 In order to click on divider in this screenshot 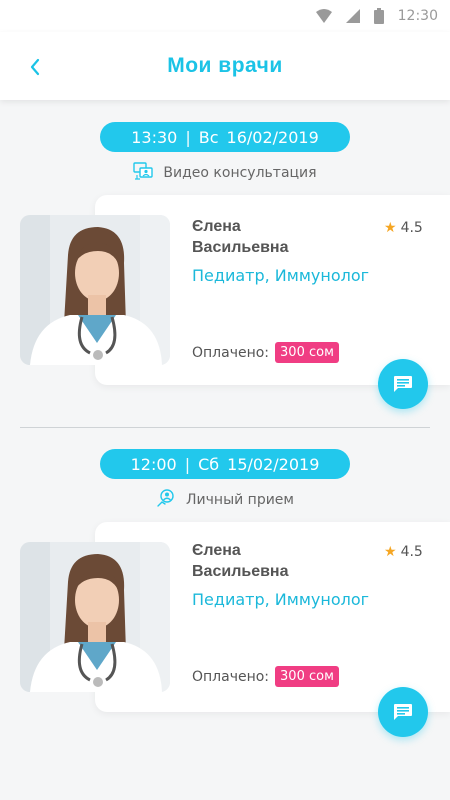, I will do `click(225, 427)`.